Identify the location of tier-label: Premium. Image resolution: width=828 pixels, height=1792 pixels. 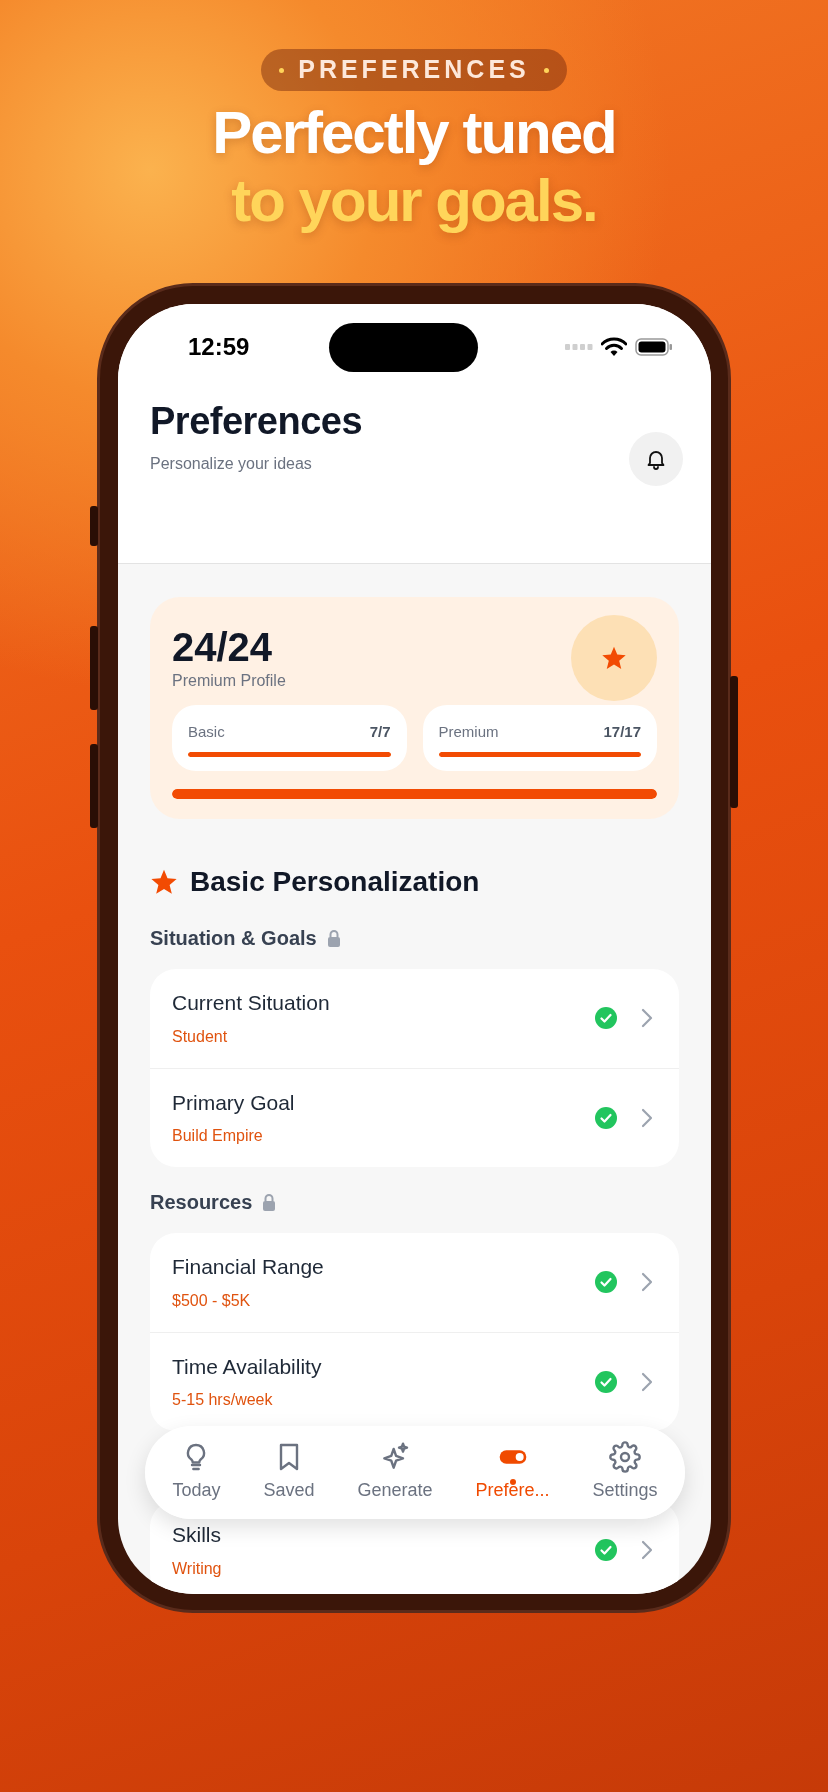
(468, 732).